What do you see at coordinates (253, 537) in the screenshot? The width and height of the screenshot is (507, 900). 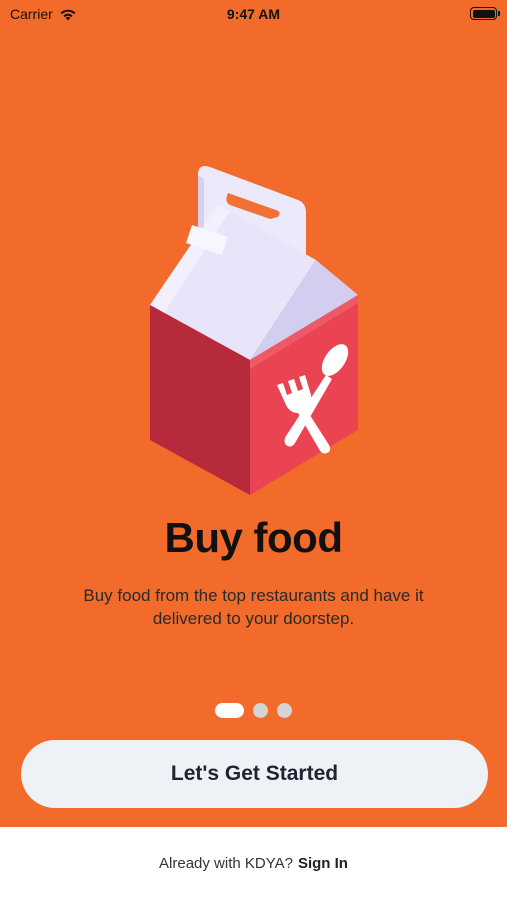 I see `onboarding-title: Buy food` at bounding box center [253, 537].